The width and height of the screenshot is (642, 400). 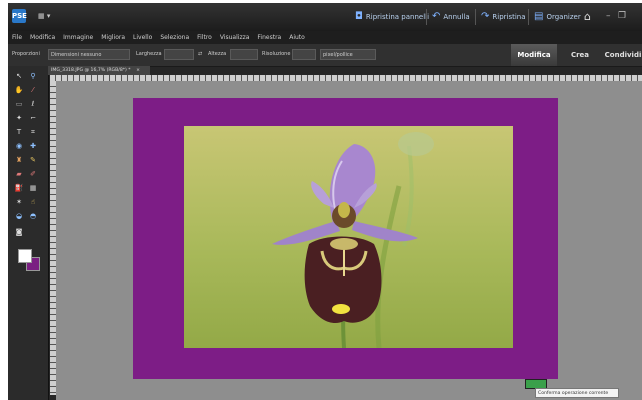 I want to click on maximize-icon: ❐, so click(x=622, y=16).